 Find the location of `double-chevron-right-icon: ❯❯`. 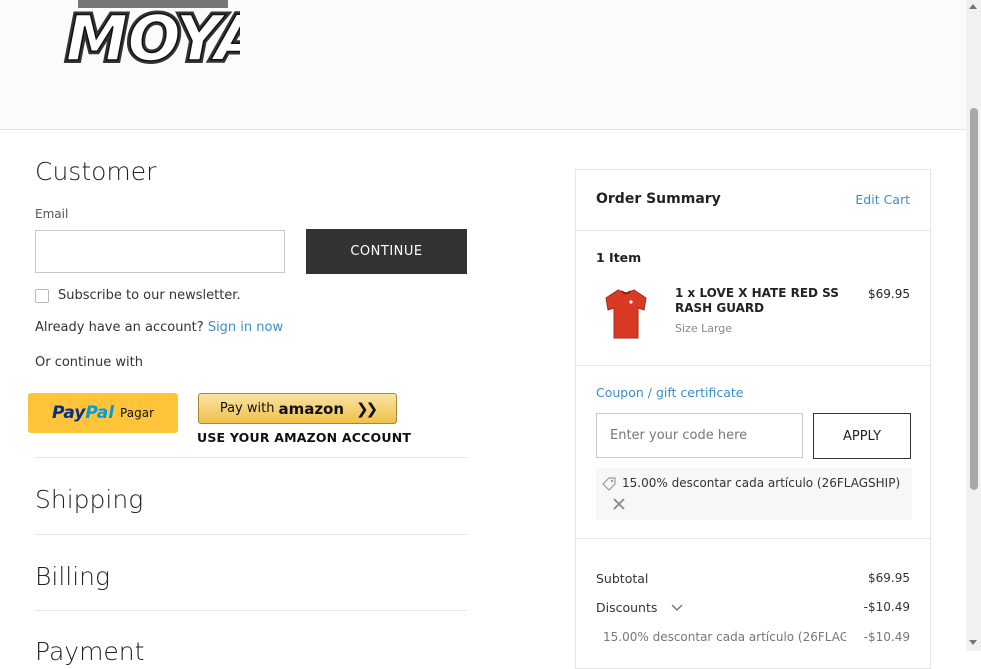

double-chevron-right-icon: ❯❯ is located at coordinates (367, 408).